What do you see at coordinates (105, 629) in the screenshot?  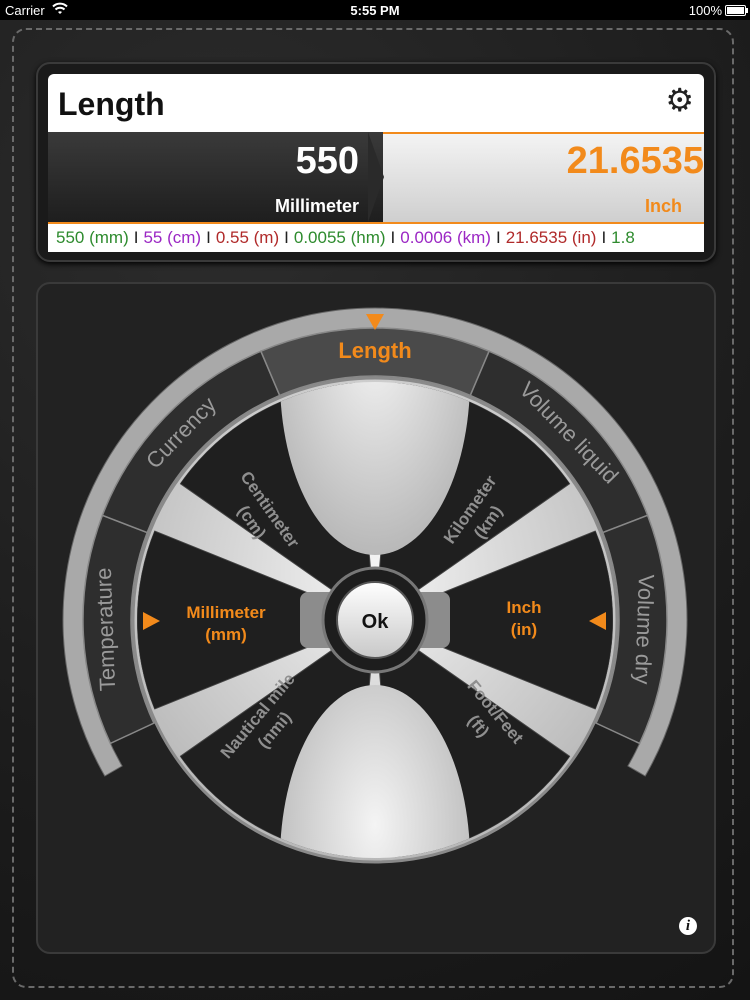 I see `category-label-temperature: Temperature` at bounding box center [105, 629].